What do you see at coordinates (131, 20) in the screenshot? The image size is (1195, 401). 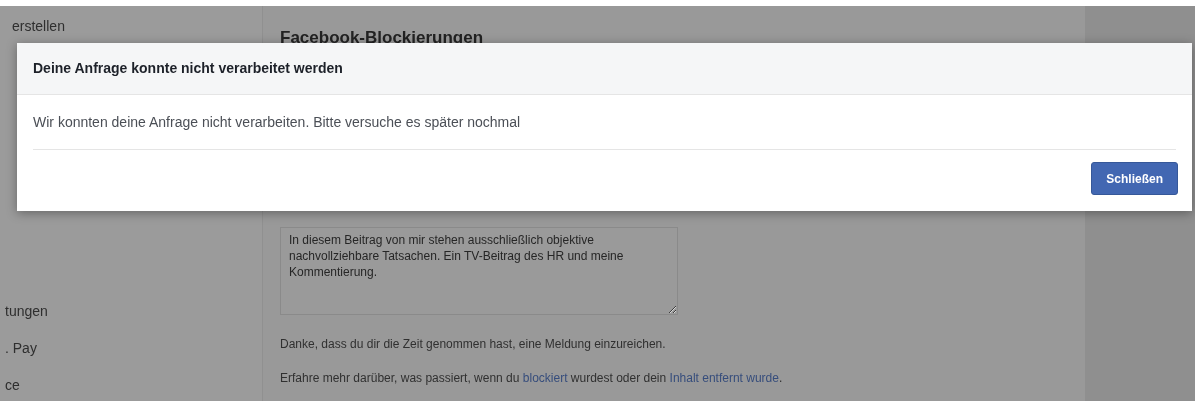 I see `sidebar-item: erstellen` at bounding box center [131, 20].